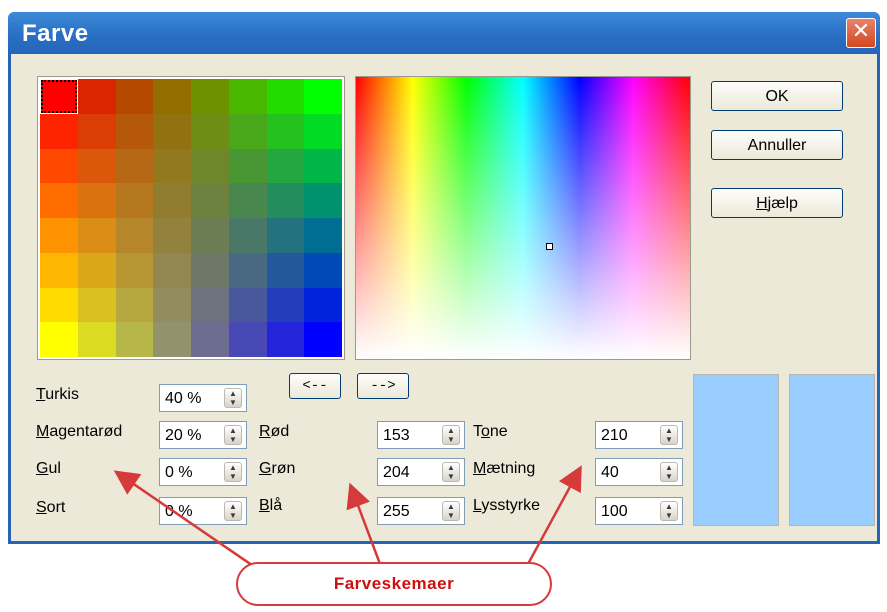  I want to click on annotation-arrows, so click(347, 519).